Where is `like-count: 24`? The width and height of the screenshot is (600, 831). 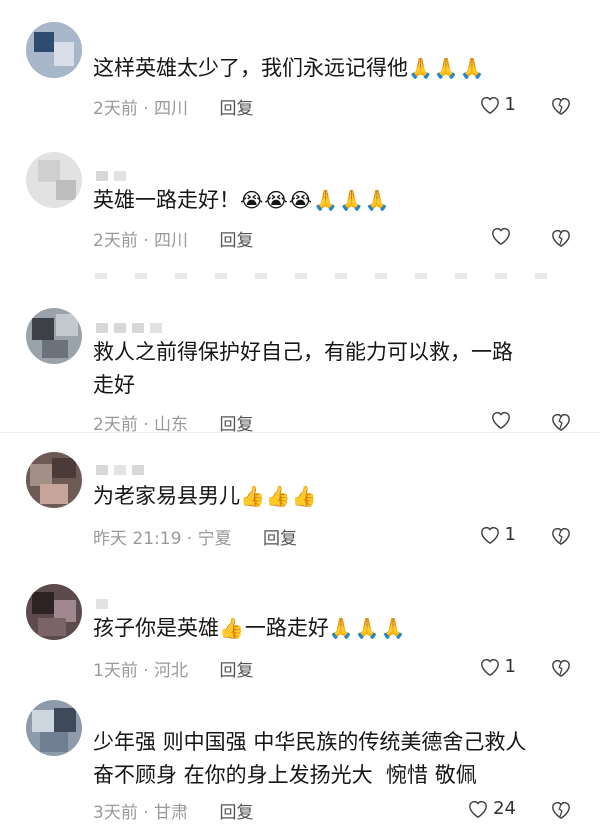 like-count: 24 is located at coordinates (504, 808).